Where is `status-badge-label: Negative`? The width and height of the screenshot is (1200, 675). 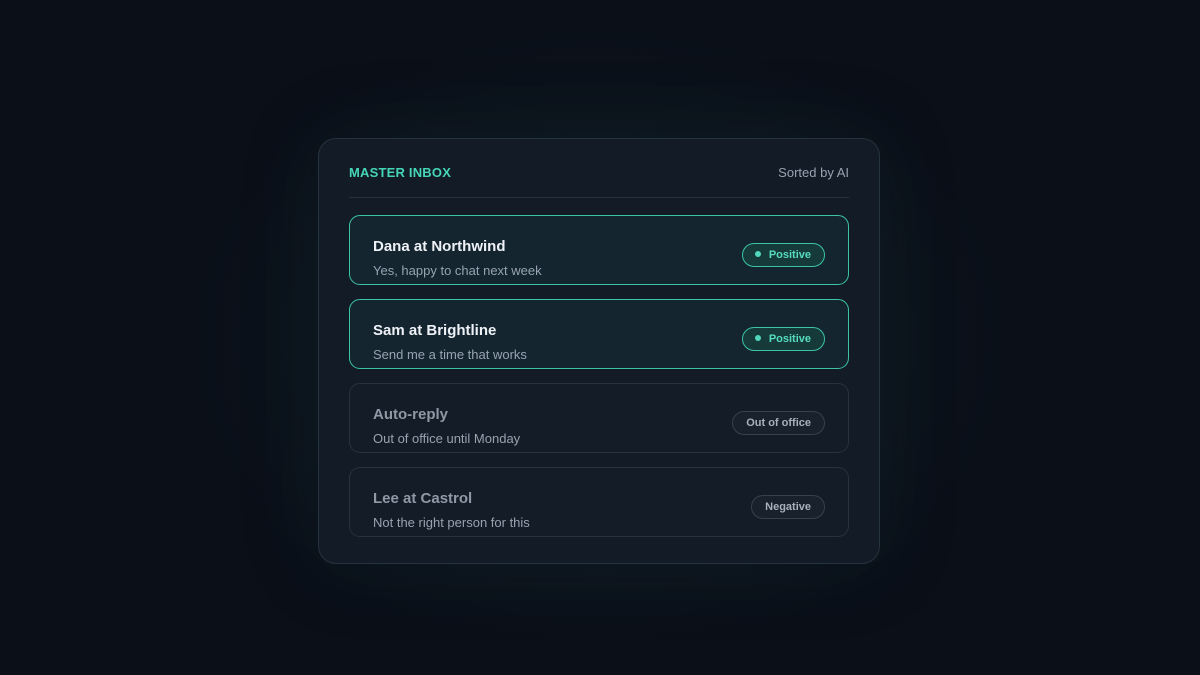 status-badge-label: Negative is located at coordinates (788, 507).